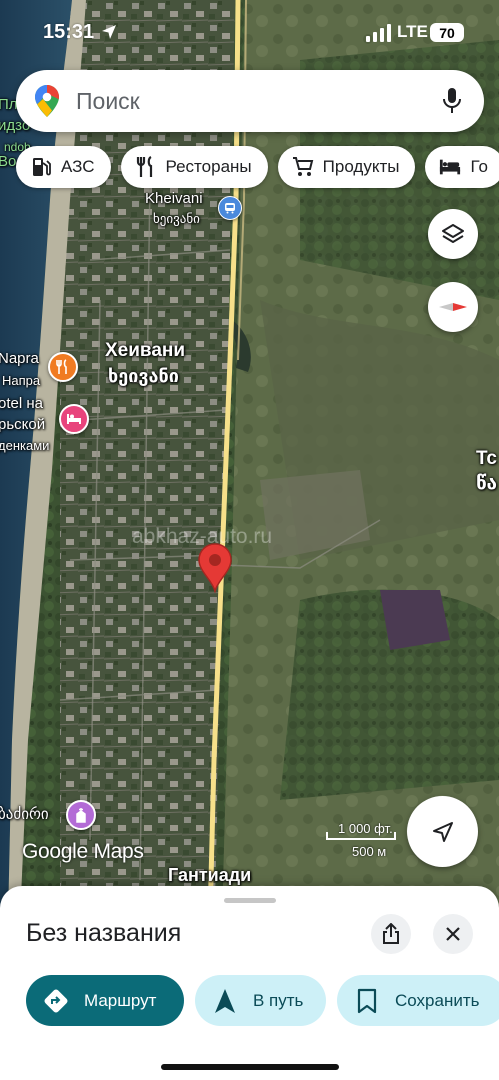 This screenshot has width=499, height=1080. I want to click on save-label: Сохранить, so click(437, 1000).